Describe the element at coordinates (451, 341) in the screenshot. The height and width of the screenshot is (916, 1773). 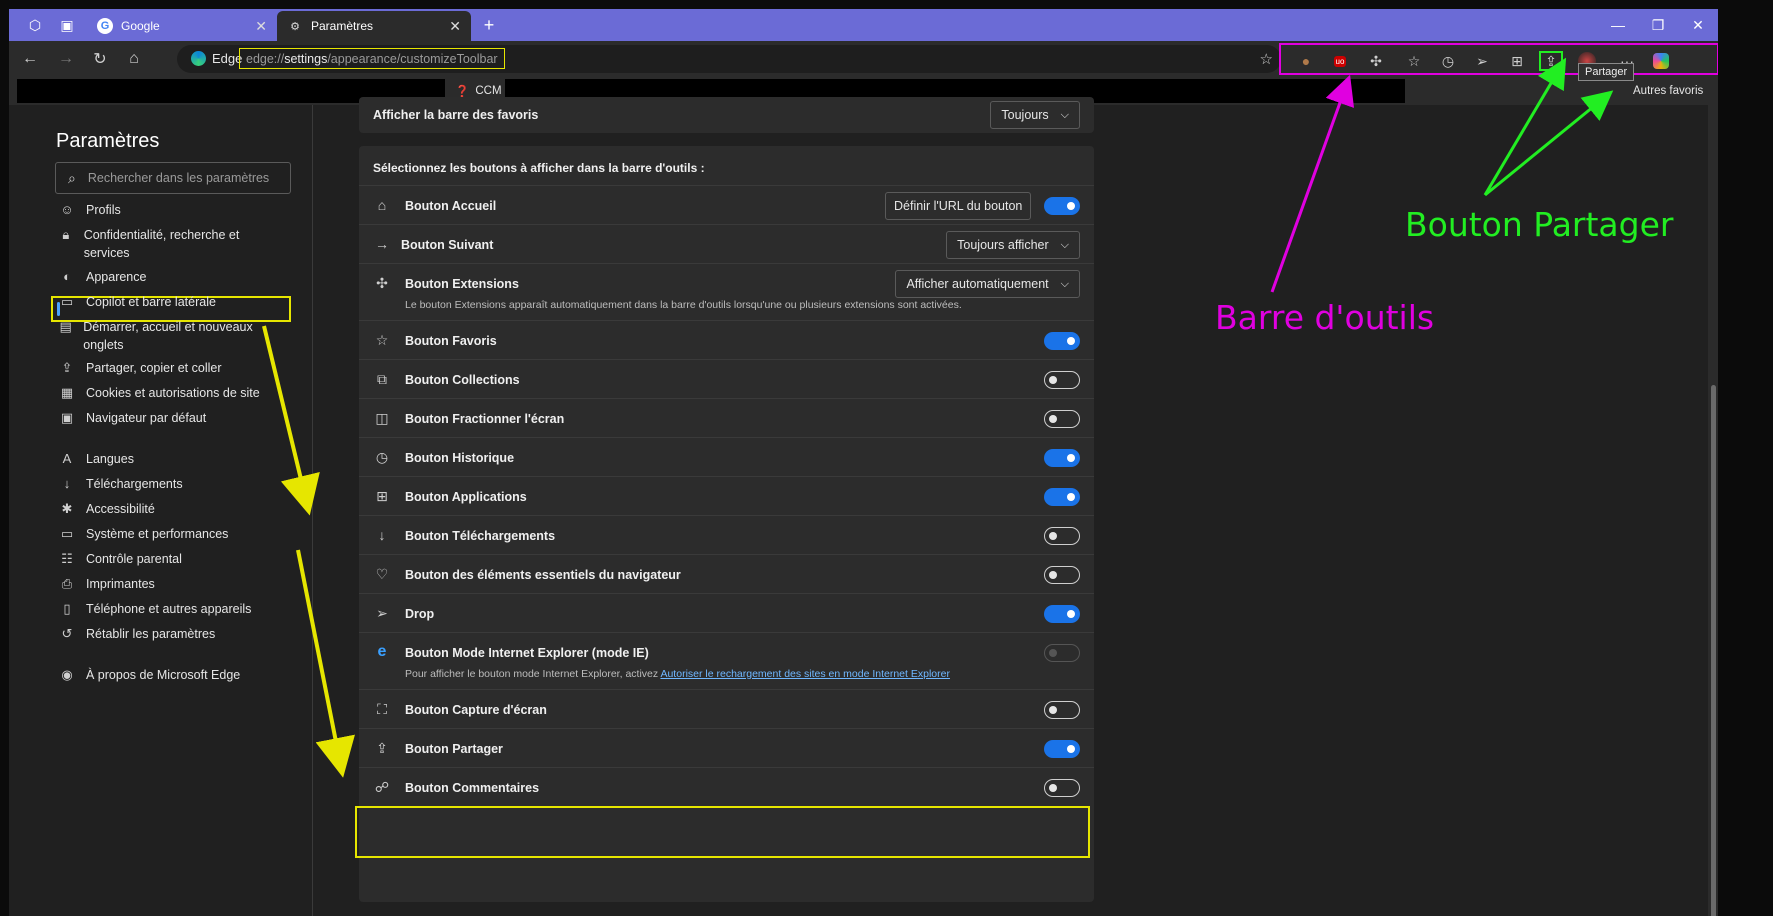
I see `row-label: Bouton Favoris` at that location.